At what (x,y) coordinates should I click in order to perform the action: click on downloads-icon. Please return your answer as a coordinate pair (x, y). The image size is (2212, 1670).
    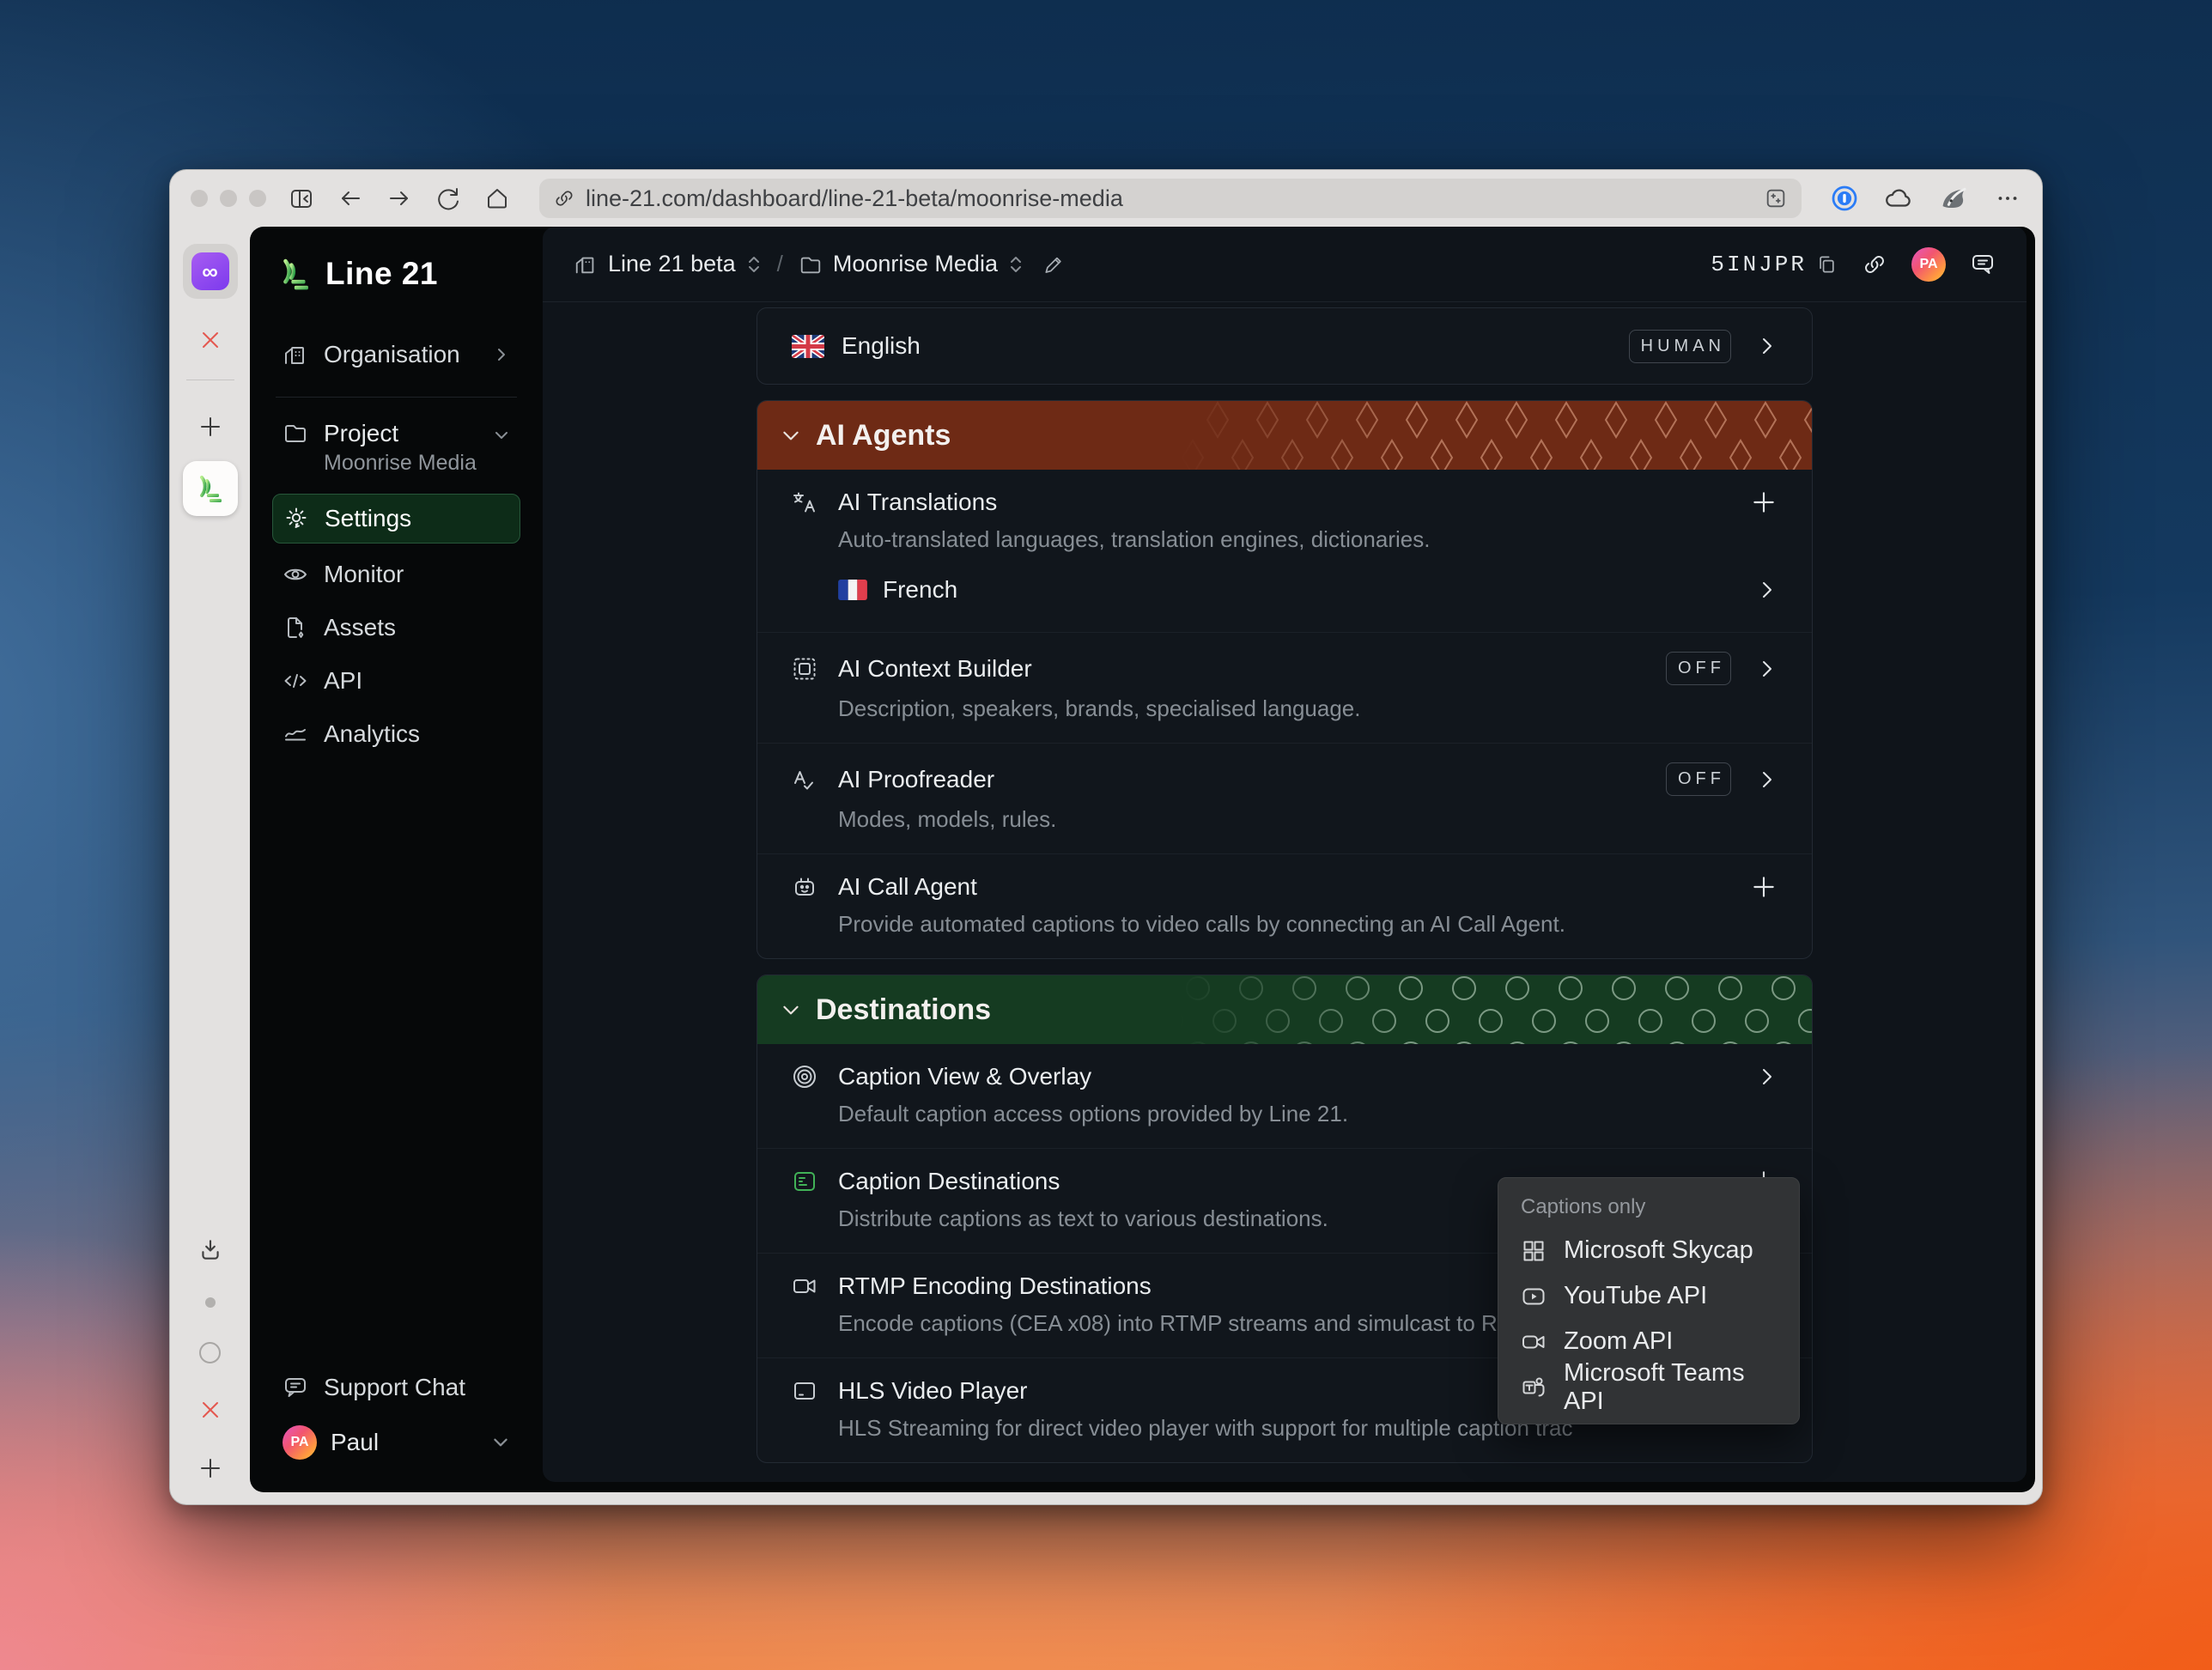
    Looking at the image, I should click on (210, 1250).